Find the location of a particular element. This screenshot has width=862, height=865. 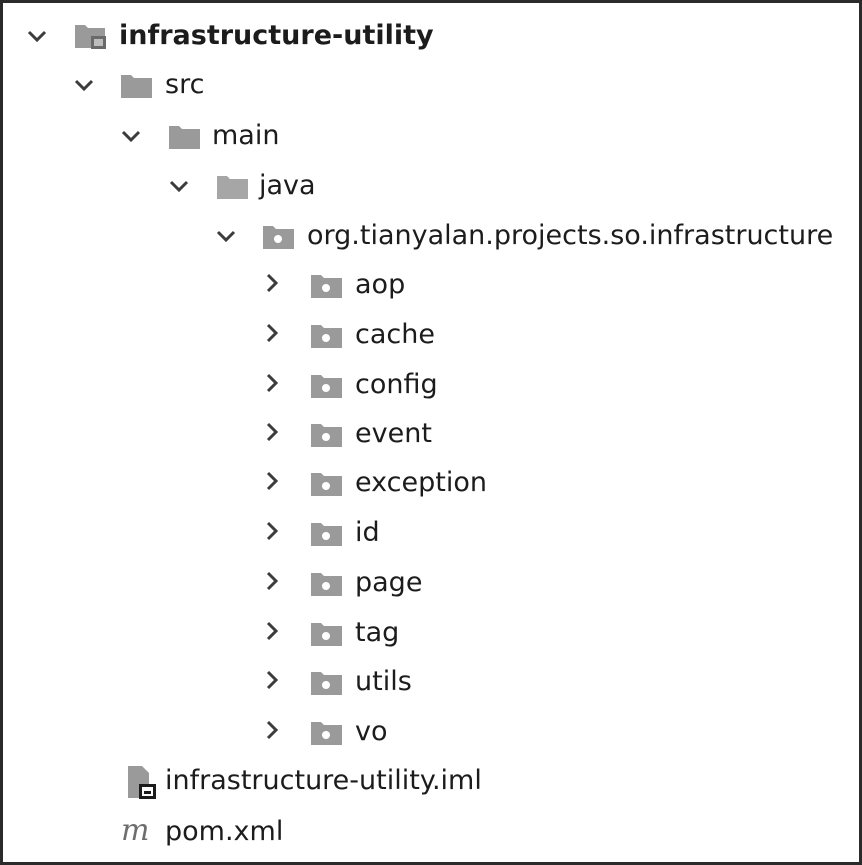

tree-node-label: exception is located at coordinates (421, 482).